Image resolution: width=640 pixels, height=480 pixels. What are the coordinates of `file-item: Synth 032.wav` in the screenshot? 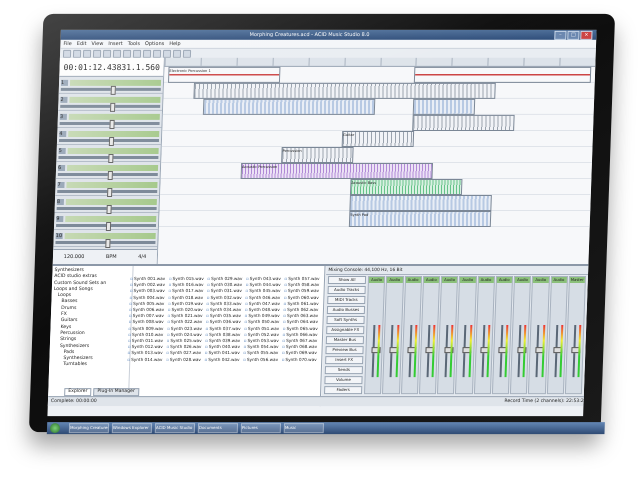 It's located at (226, 298).